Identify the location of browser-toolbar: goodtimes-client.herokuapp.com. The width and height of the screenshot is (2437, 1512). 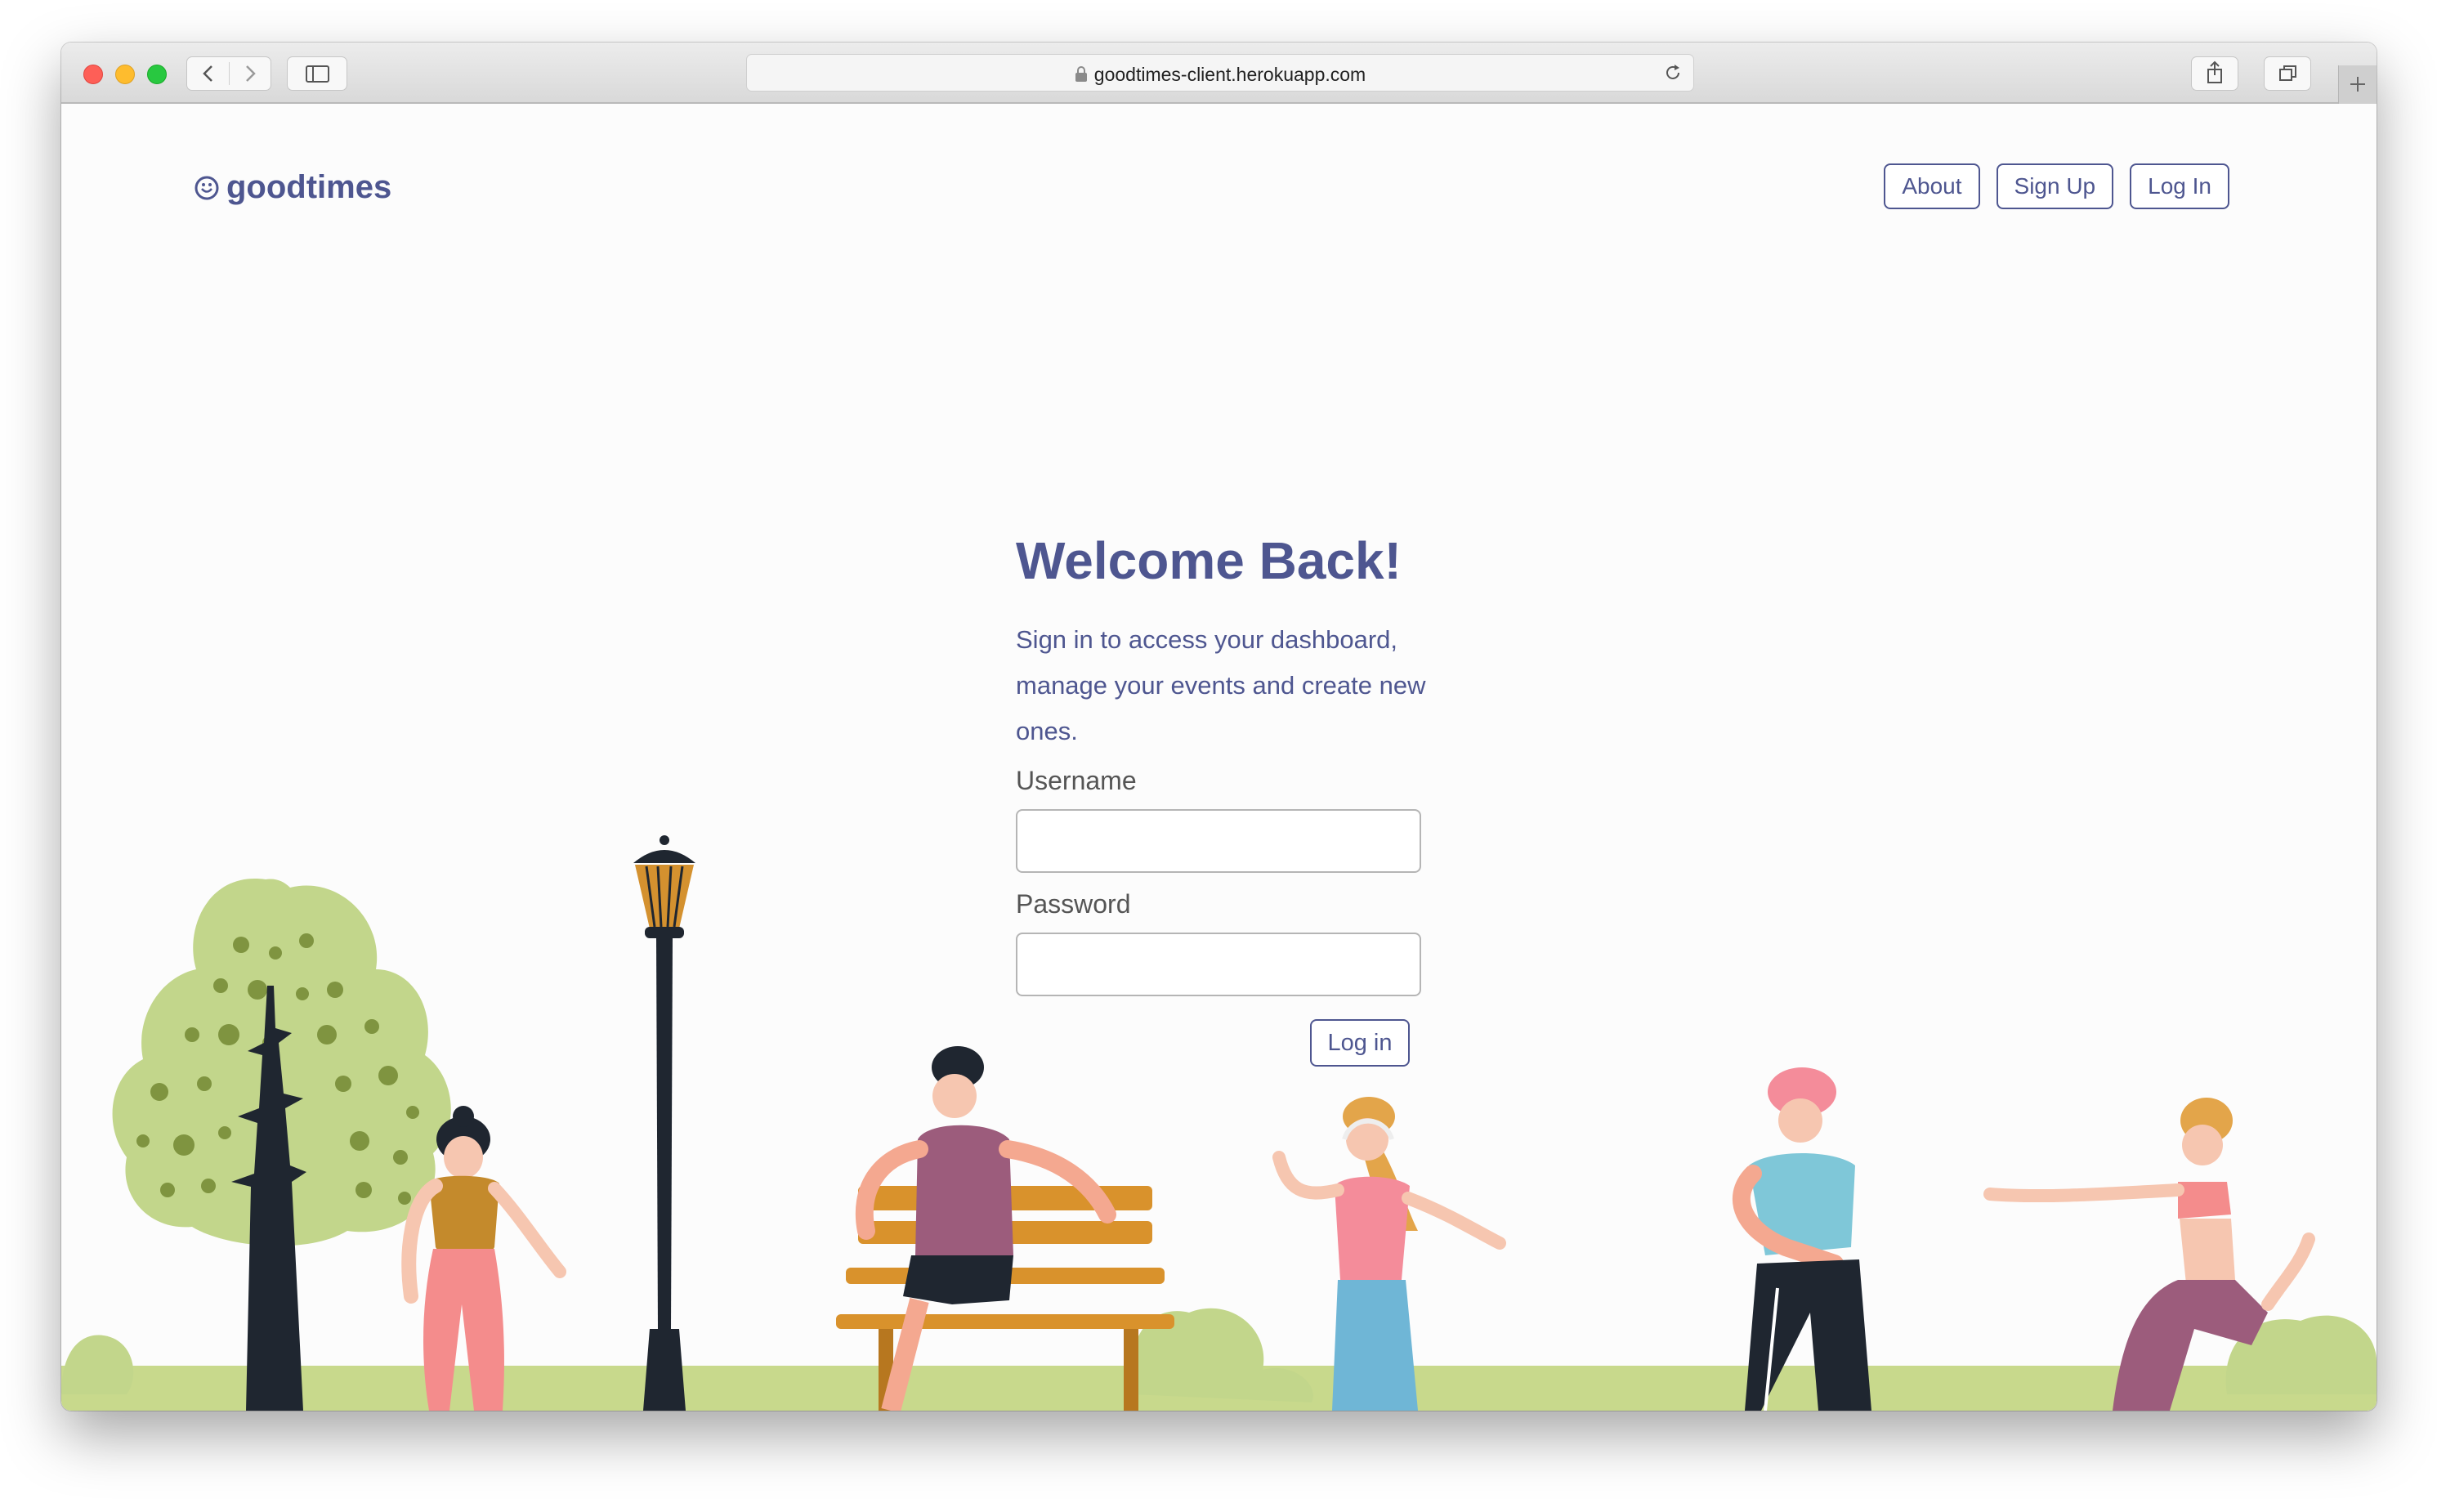
(1219, 73).